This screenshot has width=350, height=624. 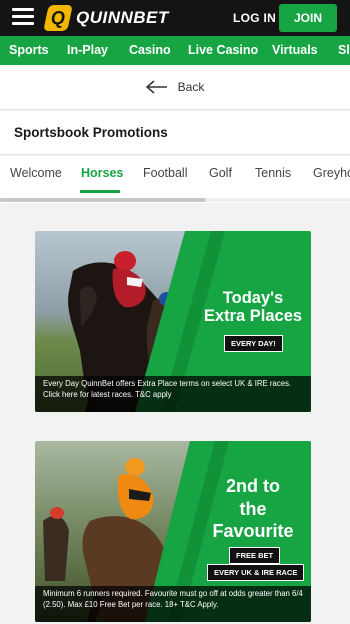 What do you see at coordinates (254, 18) in the screenshot?
I see `login-button: LOG IN` at bounding box center [254, 18].